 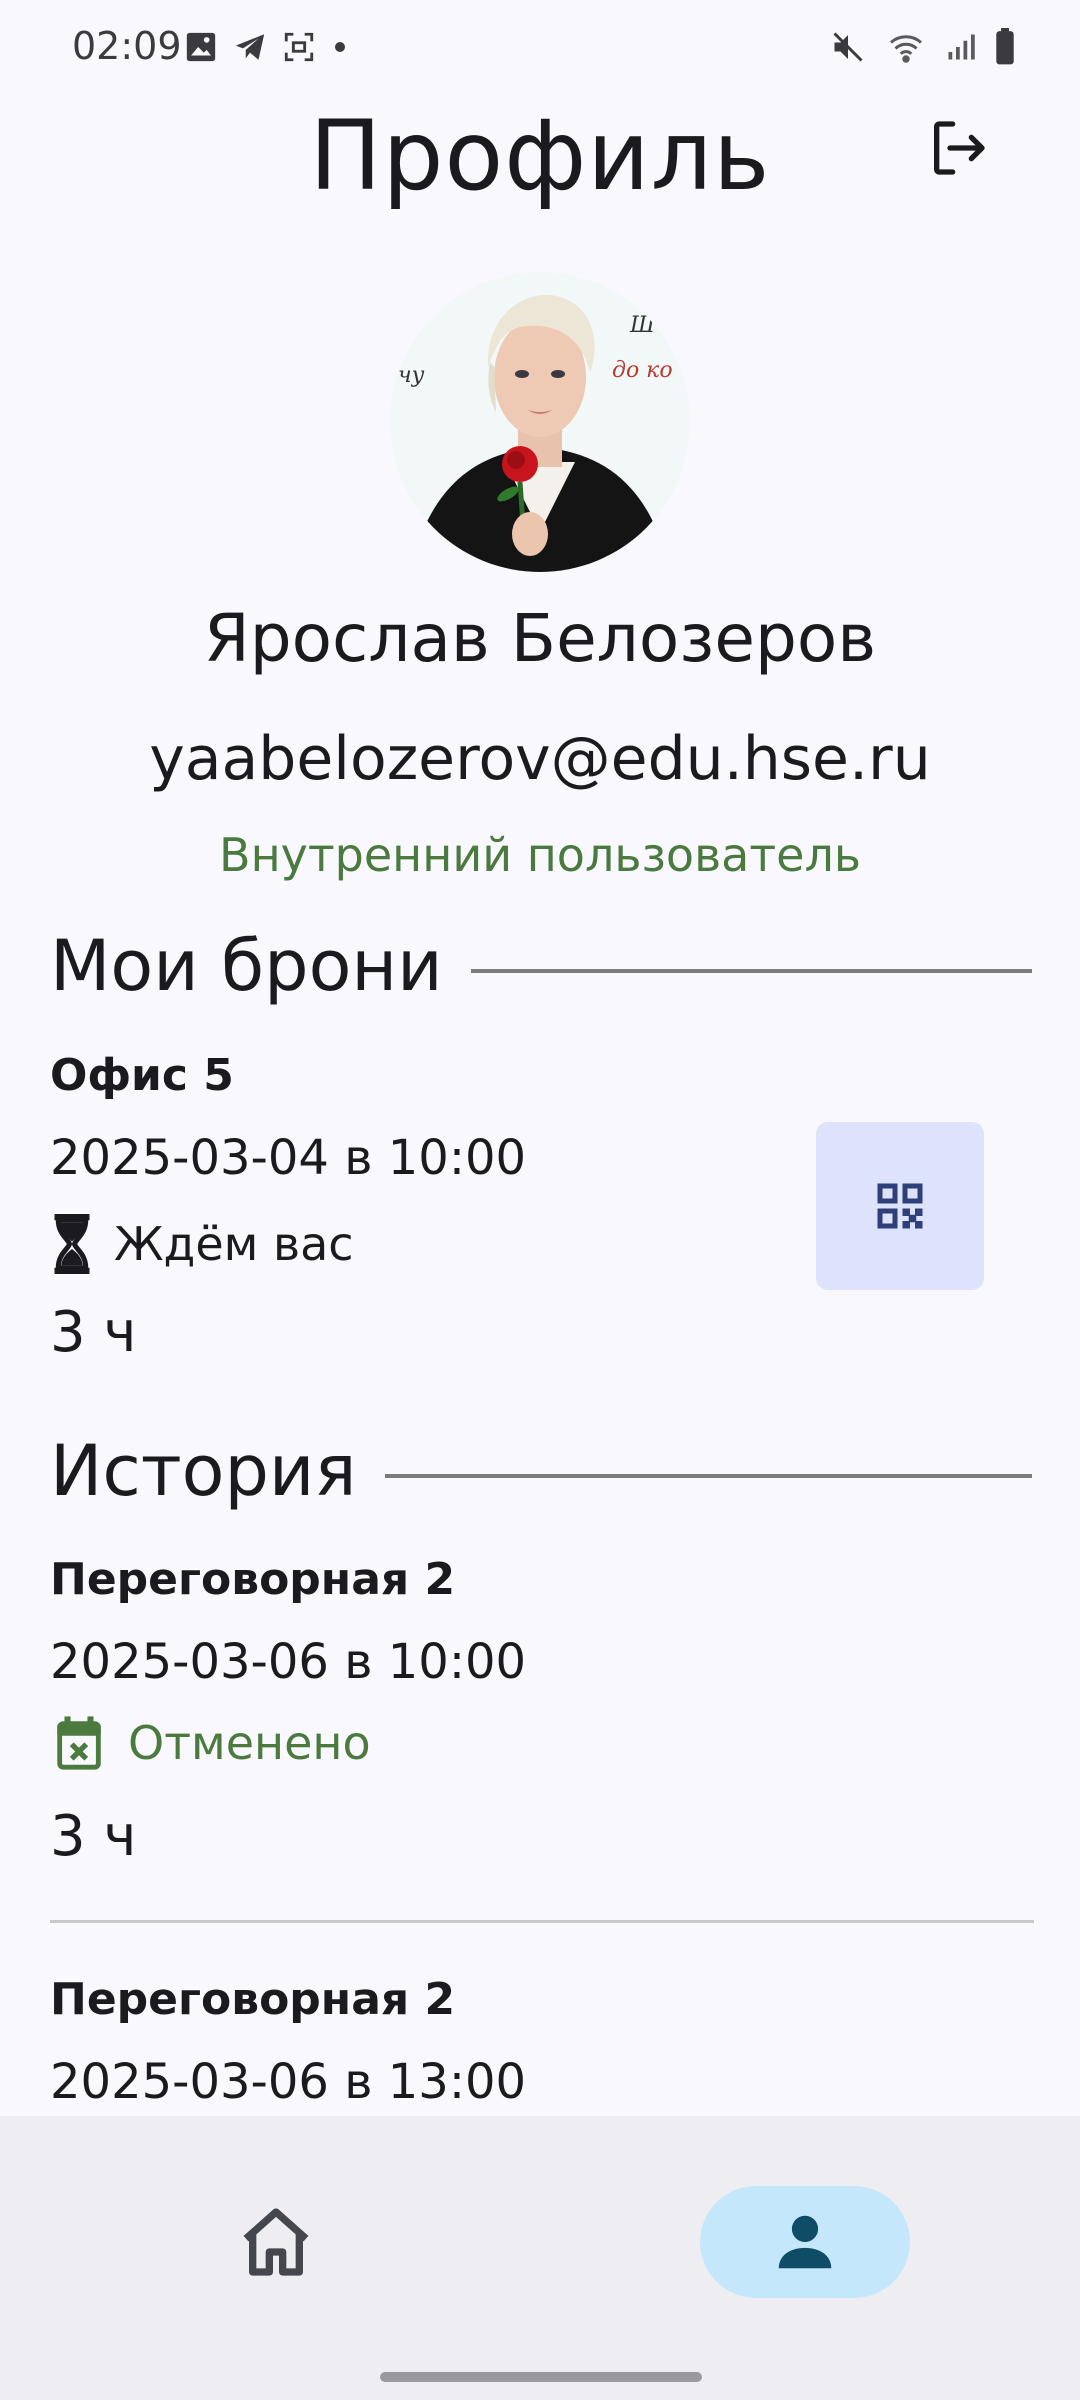 I want to click on user-role: Внутренний пользователь, so click(x=540, y=855).